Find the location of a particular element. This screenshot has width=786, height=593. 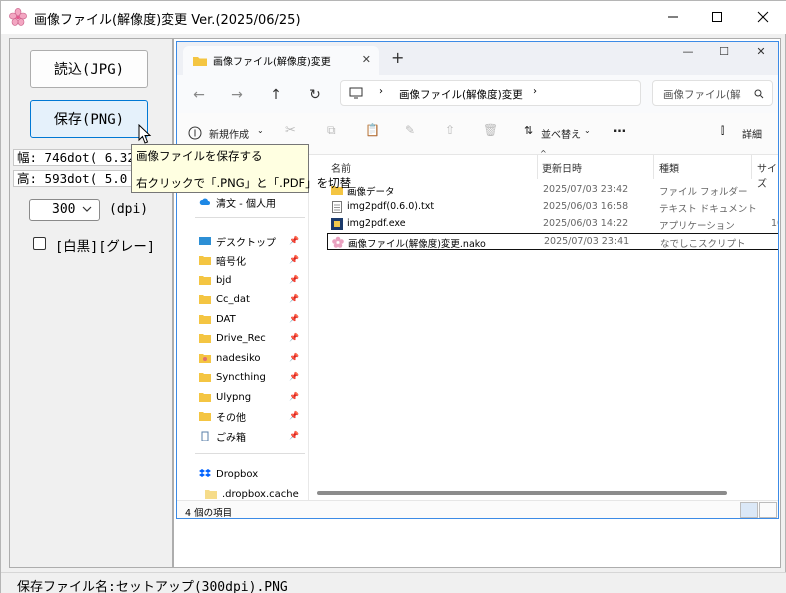

back-icon: ← is located at coordinates (199, 95).